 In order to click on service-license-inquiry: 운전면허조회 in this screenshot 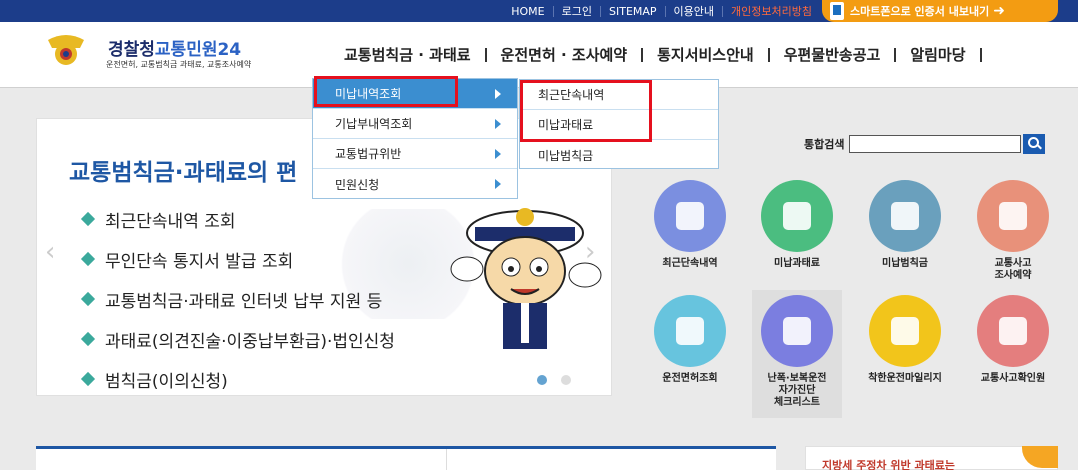, I will do `click(690, 340)`.